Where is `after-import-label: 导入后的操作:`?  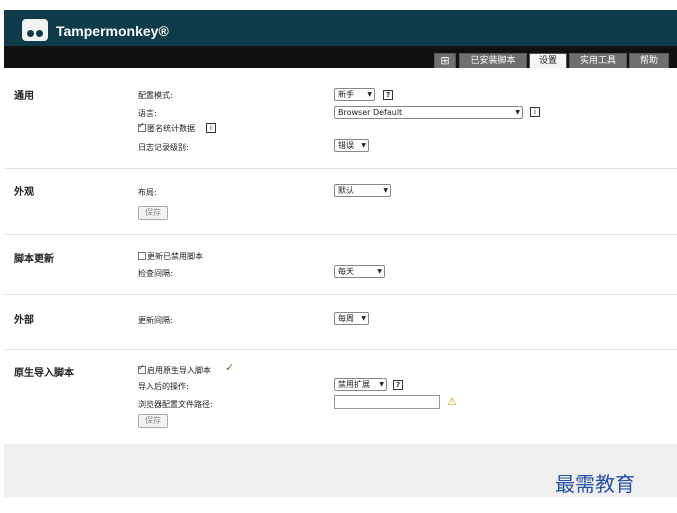
after-import-label: 导入后的操作: is located at coordinates (163, 386).